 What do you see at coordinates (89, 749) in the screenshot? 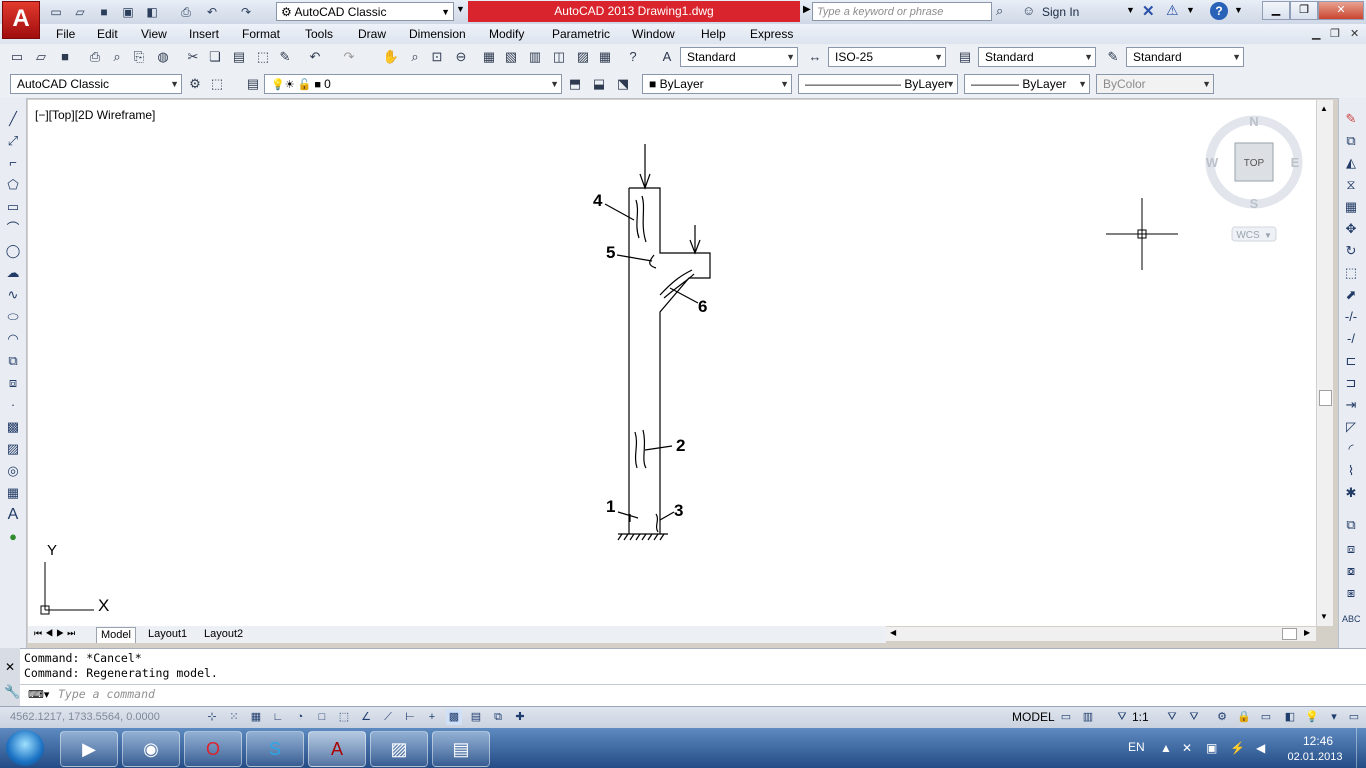
I see `media-player-icon: ▶` at bounding box center [89, 749].